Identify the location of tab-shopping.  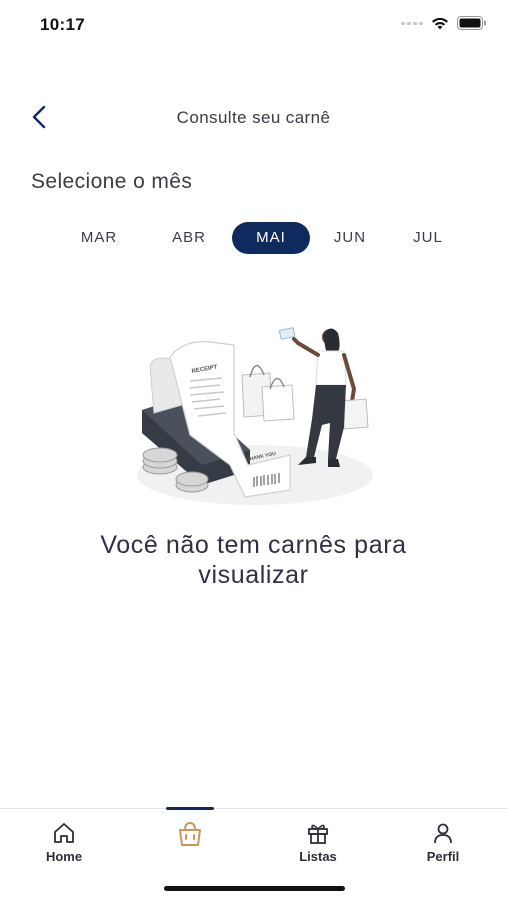
(190, 836).